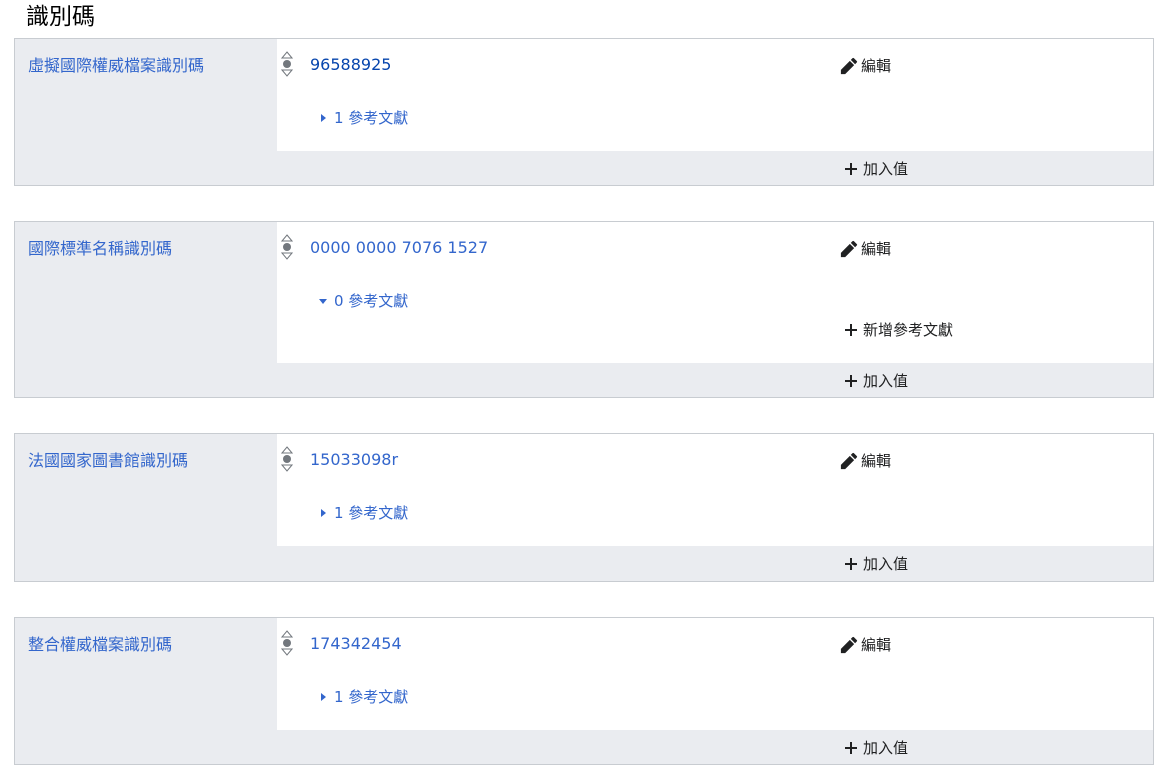 The width and height of the screenshot is (1163, 773). I want to click on statement-value-link: 0000 0000 7076 1527, so click(399, 248).